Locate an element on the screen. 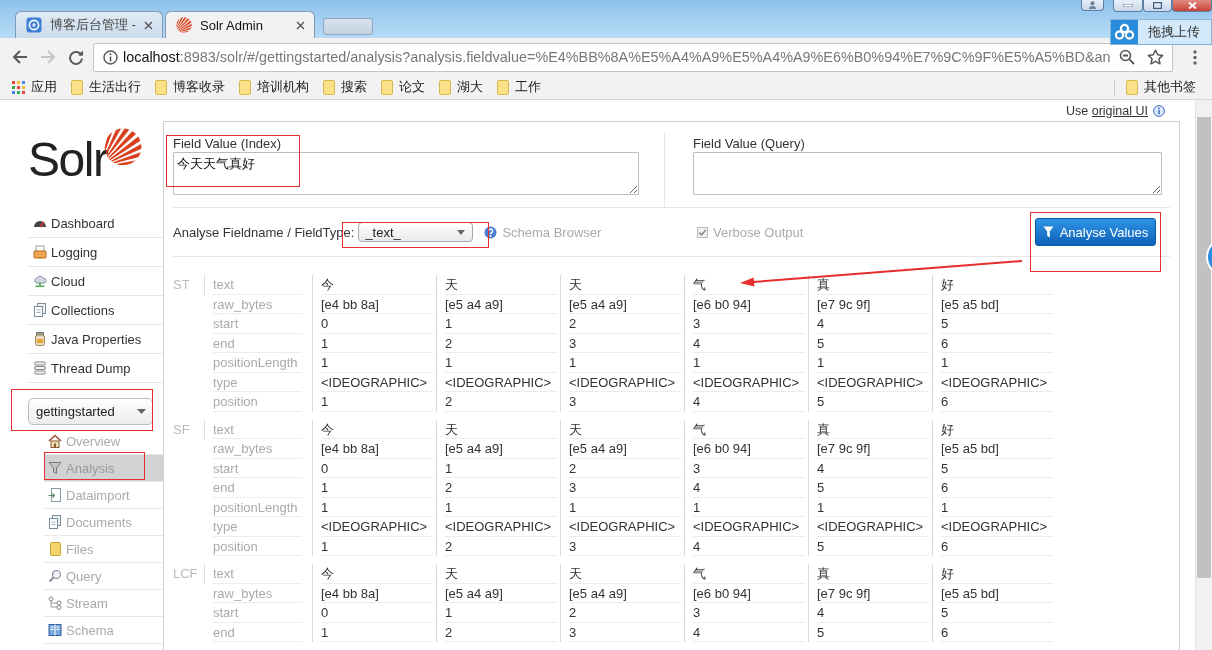 This screenshot has height=650, width=1212. token-cell: [e7 9c 9f] is located at coordinates (873, 593).